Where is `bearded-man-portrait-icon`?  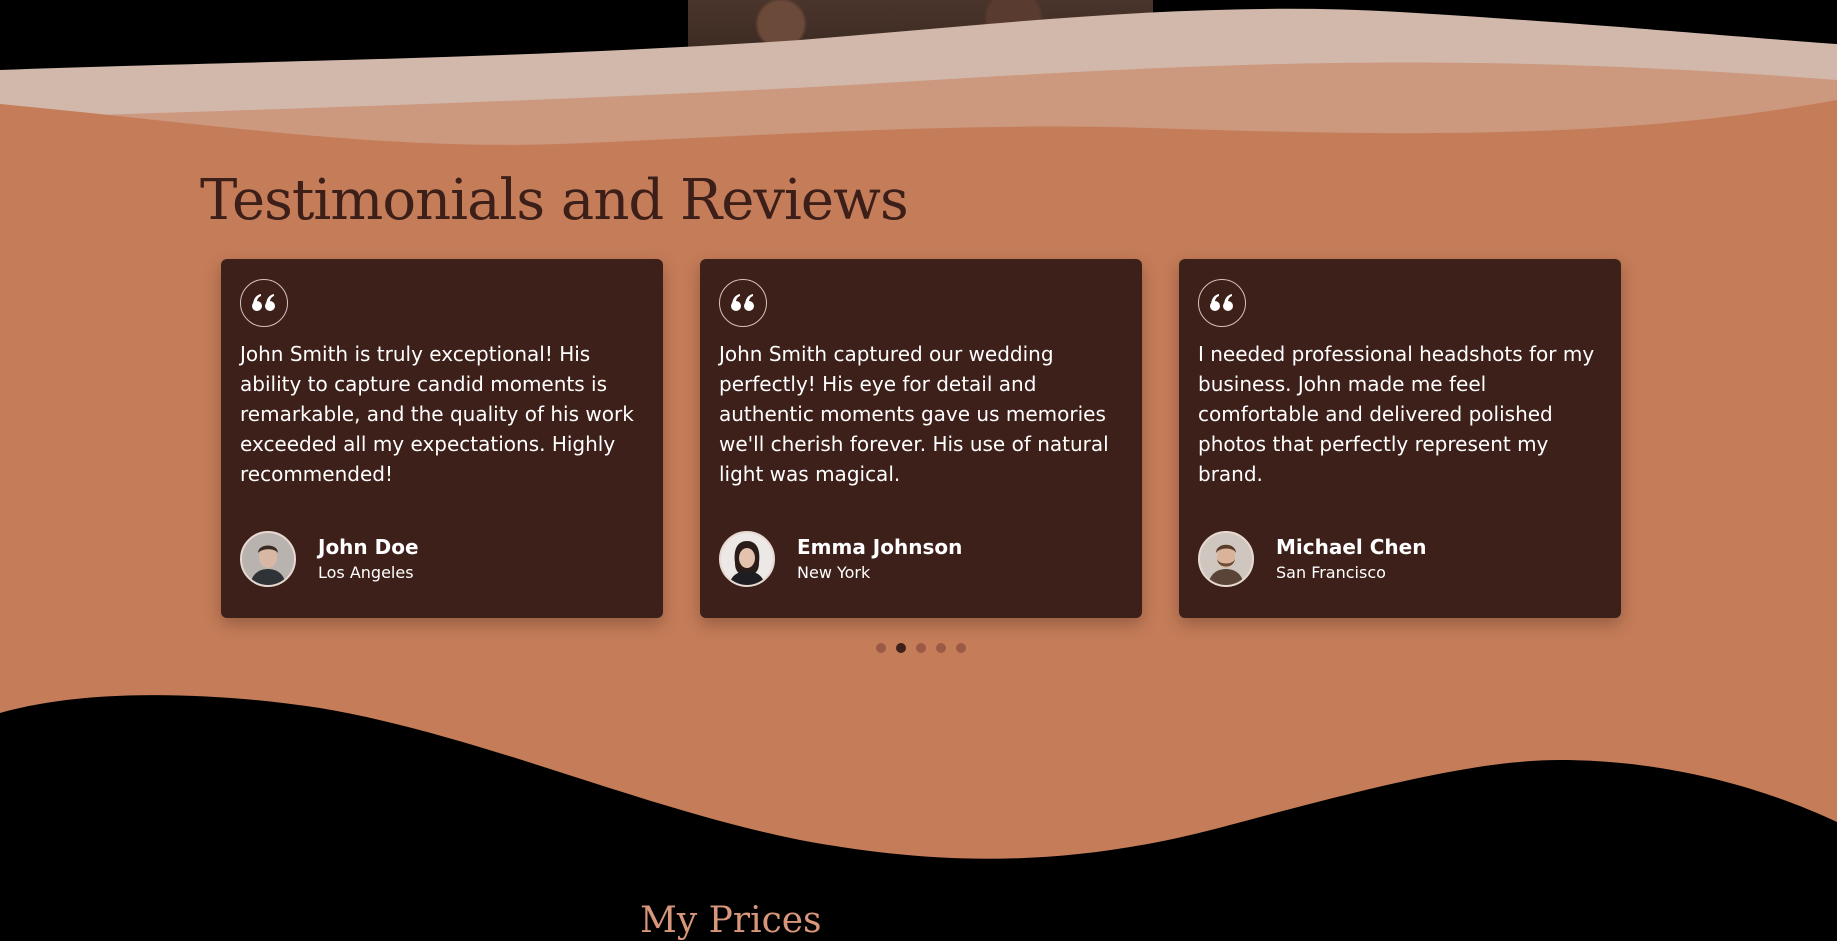 bearded-man-portrait-icon is located at coordinates (1226, 559).